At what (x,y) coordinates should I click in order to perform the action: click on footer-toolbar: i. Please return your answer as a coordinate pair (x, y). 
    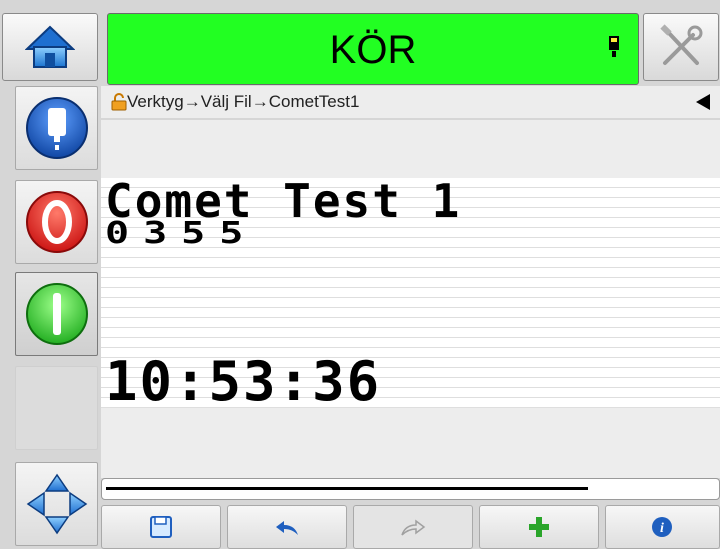
    Looking at the image, I should click on (410, 527).